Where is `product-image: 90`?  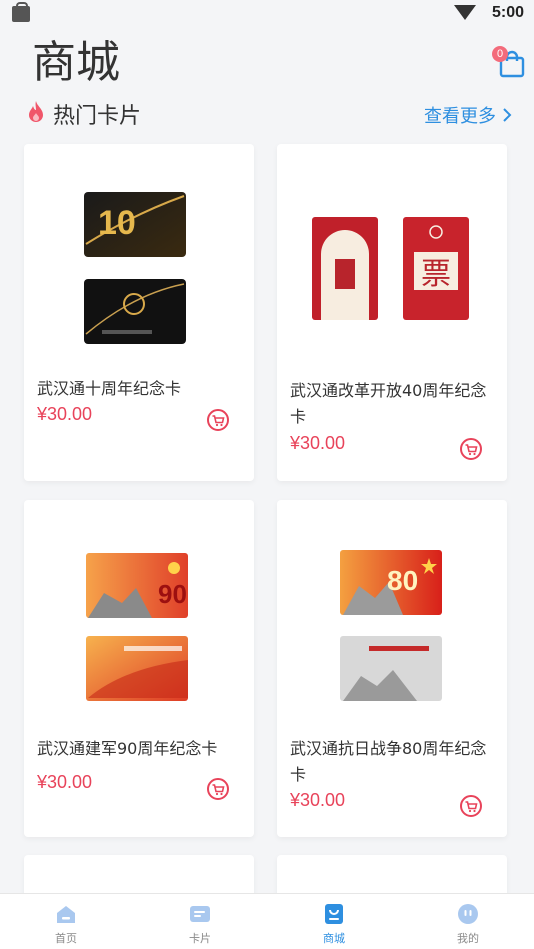 product-image: 90 is located at coordinates (137, 627).